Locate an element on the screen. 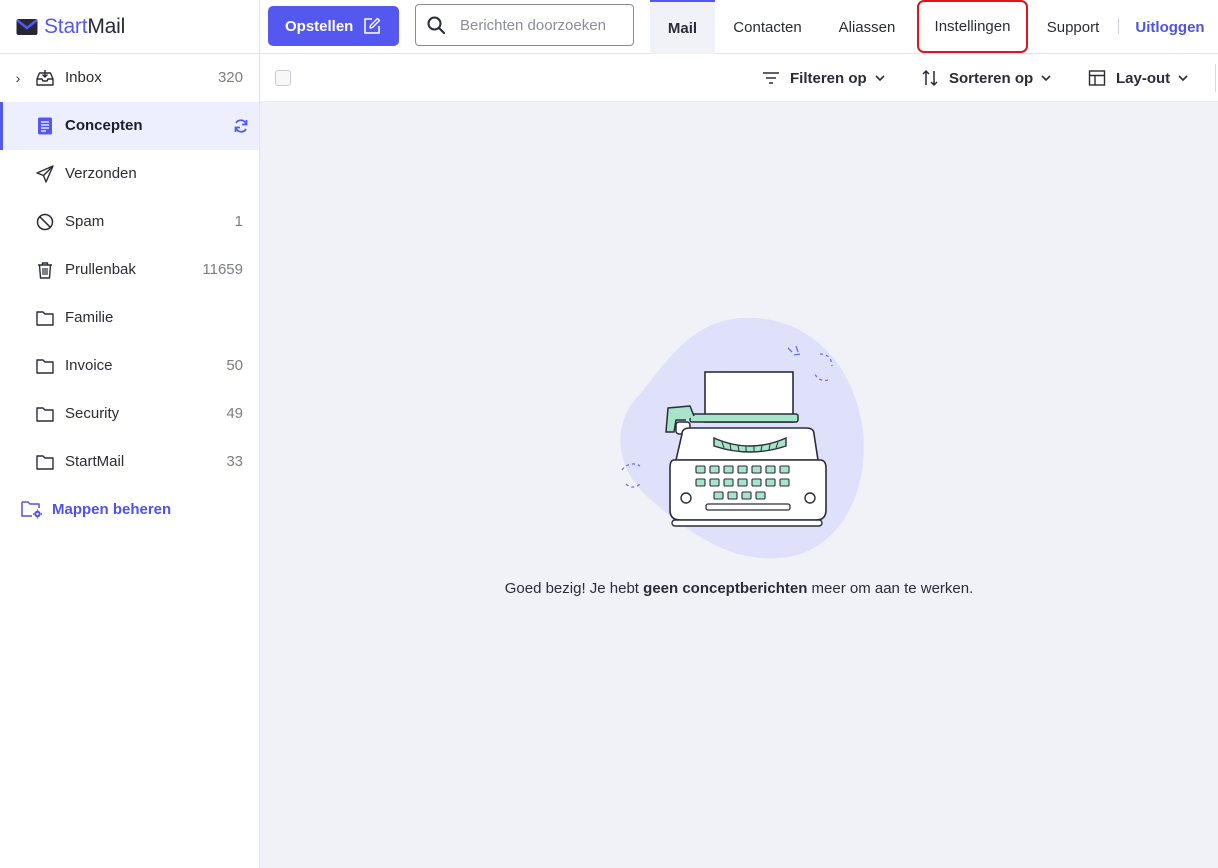 This screenshot has width=1218, height=868. layout-icon is located at coordinates (1097, 78).